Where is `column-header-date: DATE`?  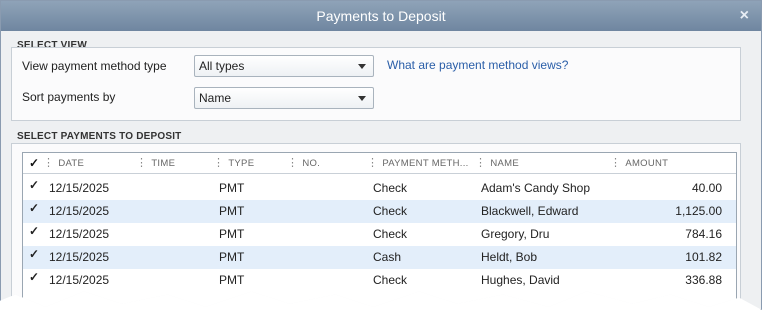 column-header-date: DATE is located at coordinates (63, 163).